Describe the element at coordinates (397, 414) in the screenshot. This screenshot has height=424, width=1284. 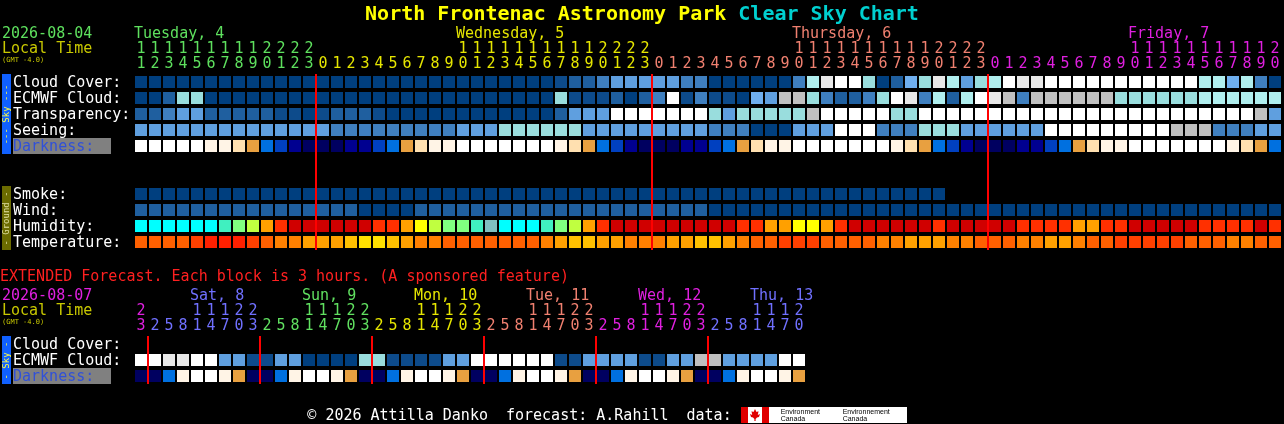
I see `copyright-text: © 2026 Attilla Danko` at that location.